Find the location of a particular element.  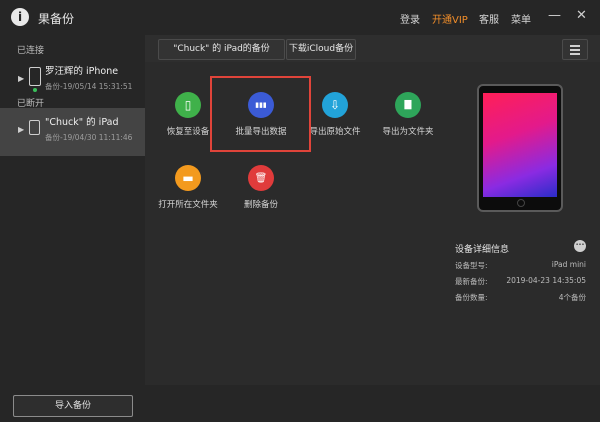

tab-ipad-backup: "Chuck" 的 iPad的备份 is located at coordinates (221, 49).